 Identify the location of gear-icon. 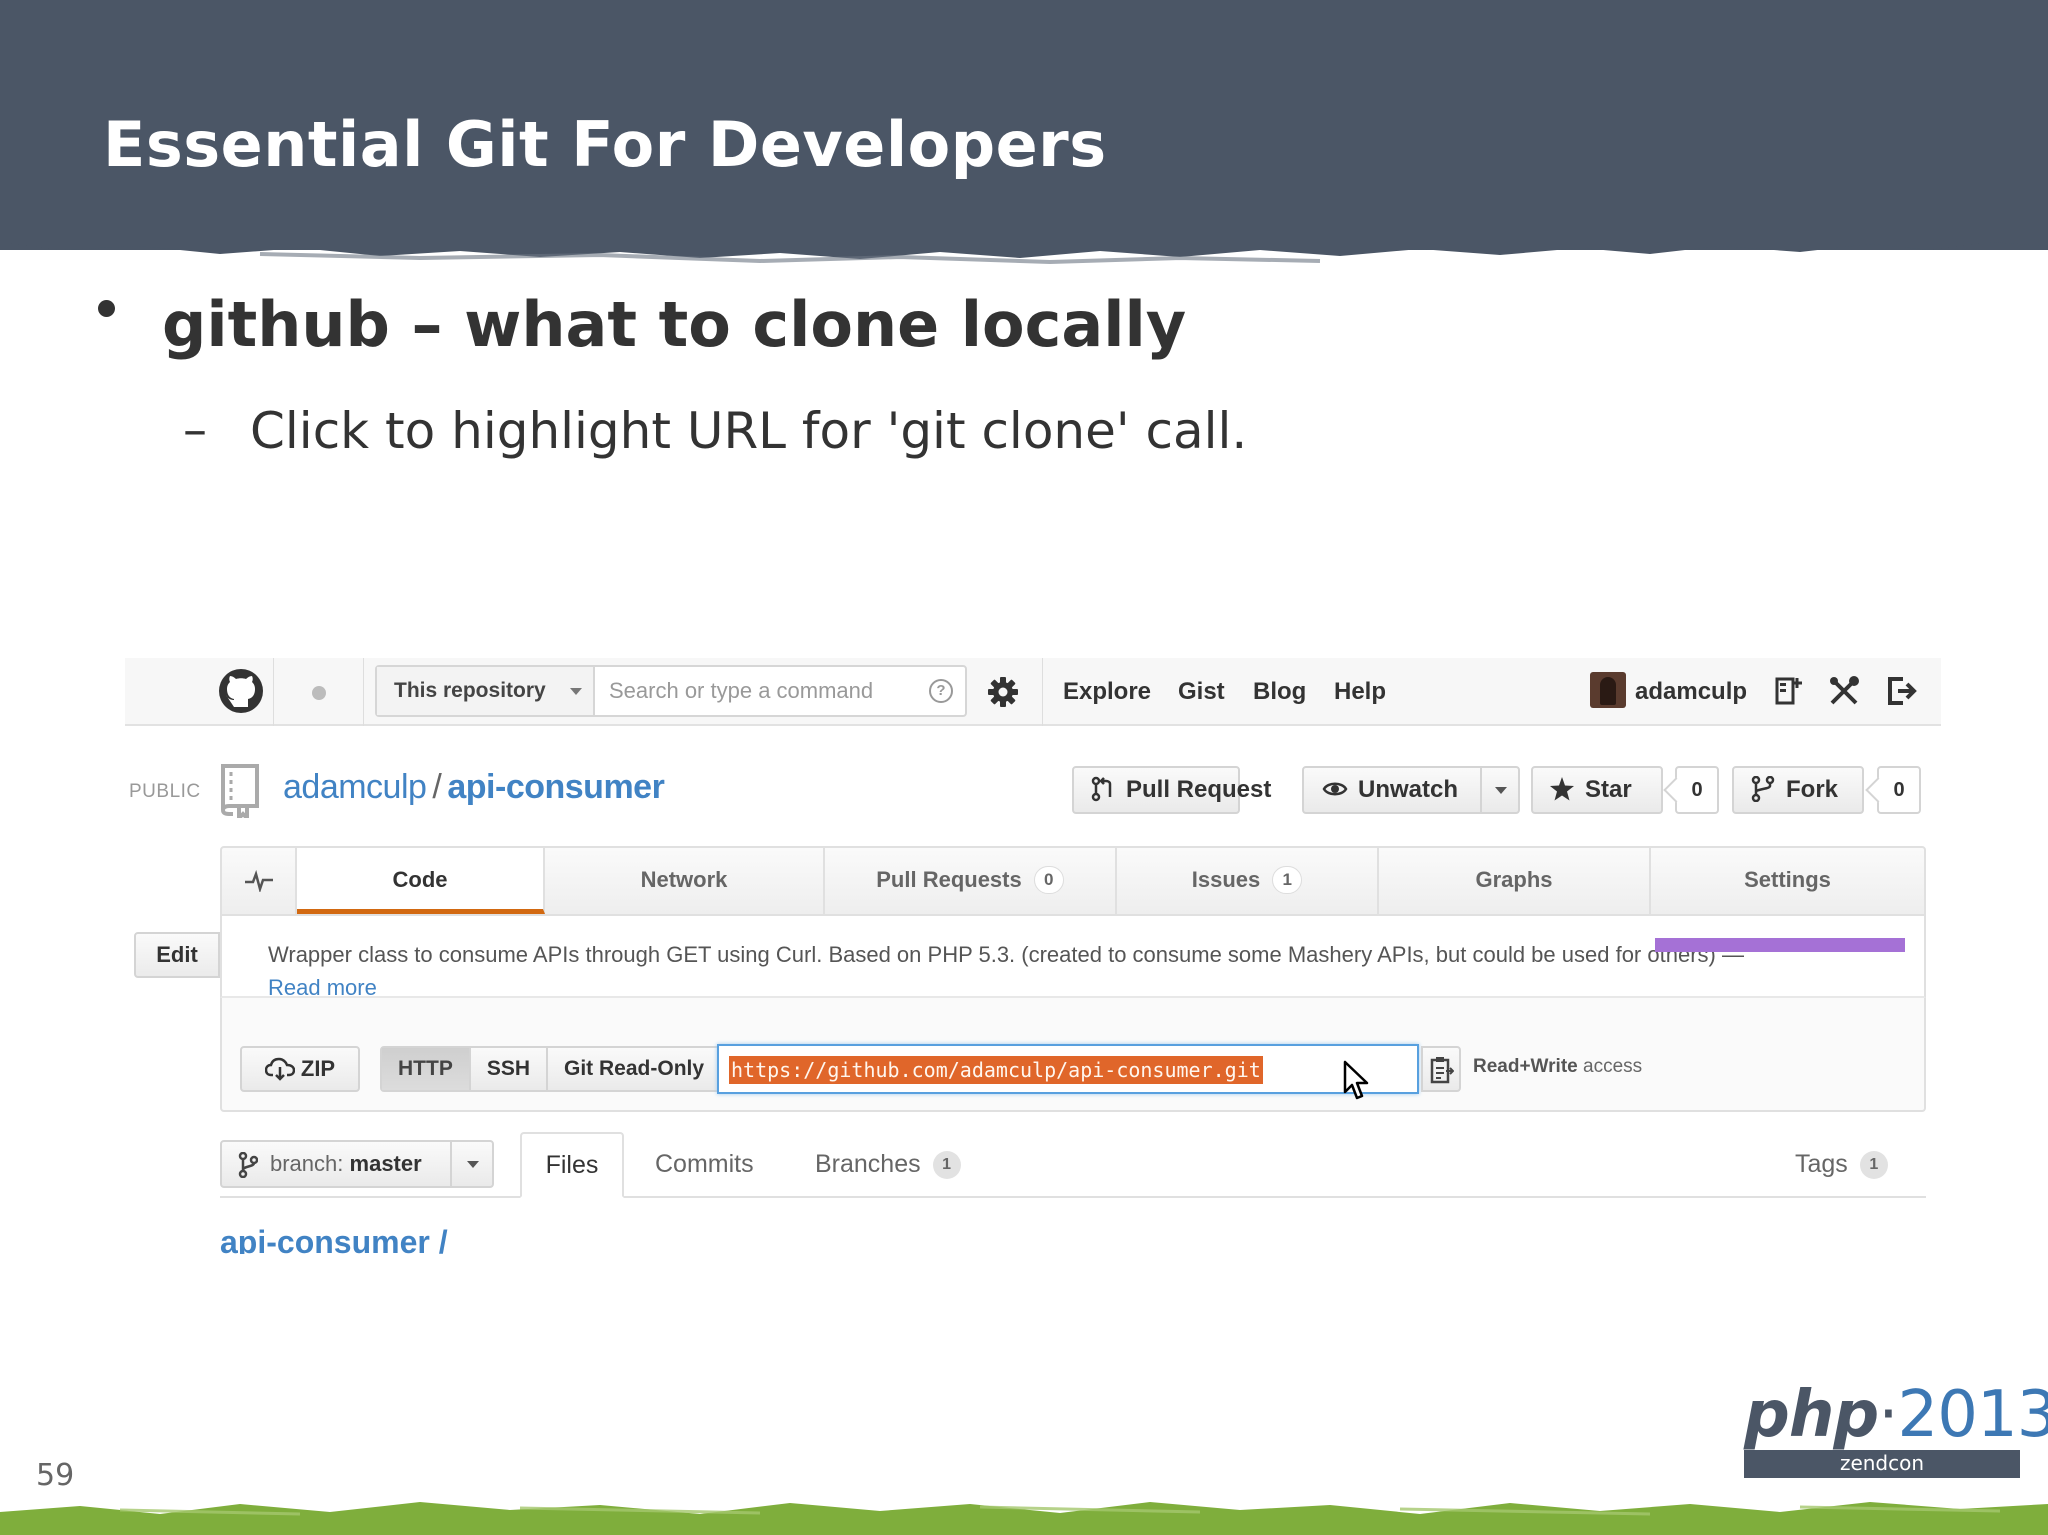
(1003, 692).